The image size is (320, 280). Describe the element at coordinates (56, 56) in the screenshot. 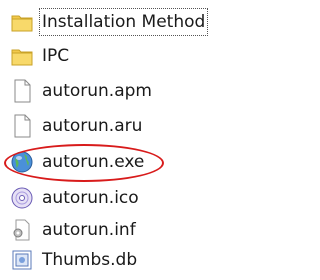

I see `file-name: IPC` at that location.